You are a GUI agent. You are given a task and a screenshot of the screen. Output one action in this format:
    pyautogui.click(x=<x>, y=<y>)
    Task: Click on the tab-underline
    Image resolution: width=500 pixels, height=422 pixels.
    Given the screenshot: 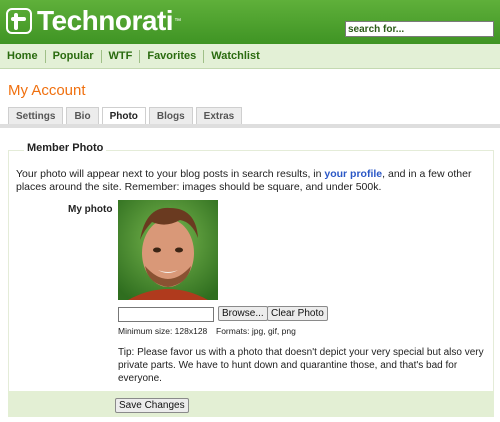 What is the action you would take?
    pyautogui.click(x=250, y=126)
    